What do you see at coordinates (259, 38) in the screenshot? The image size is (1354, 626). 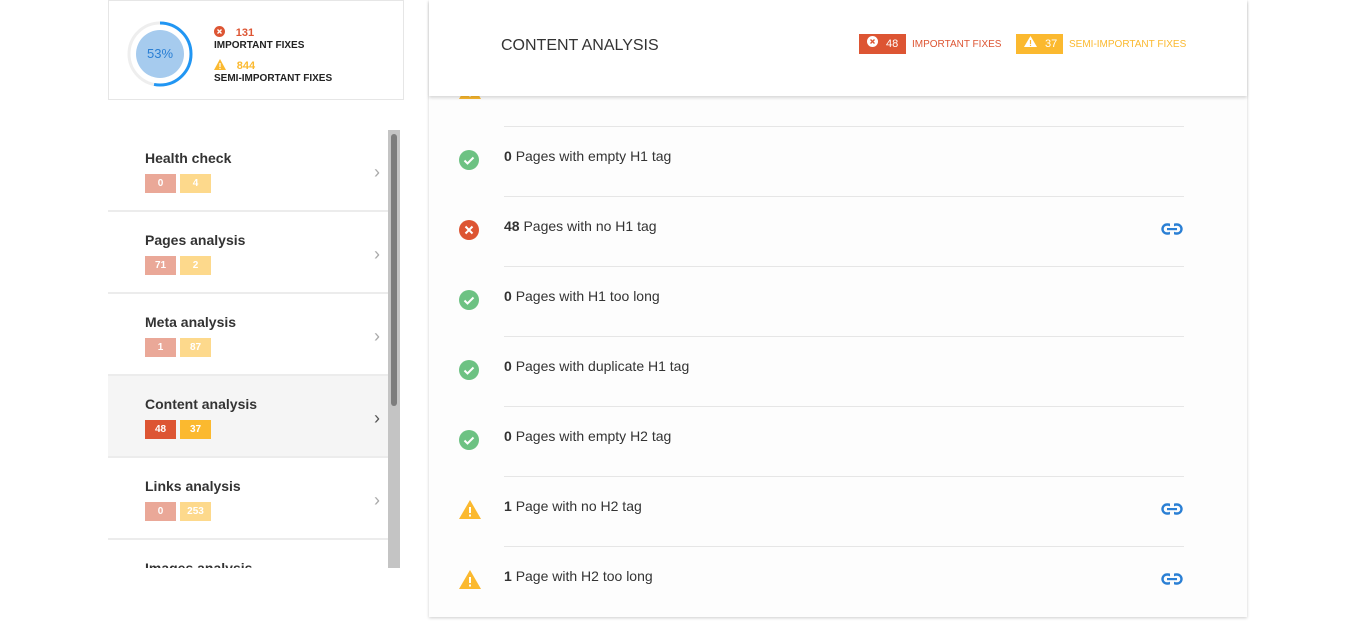 I see `important-summary: 131 IMPORTANT FIXES` at bounding box center [259, 38].